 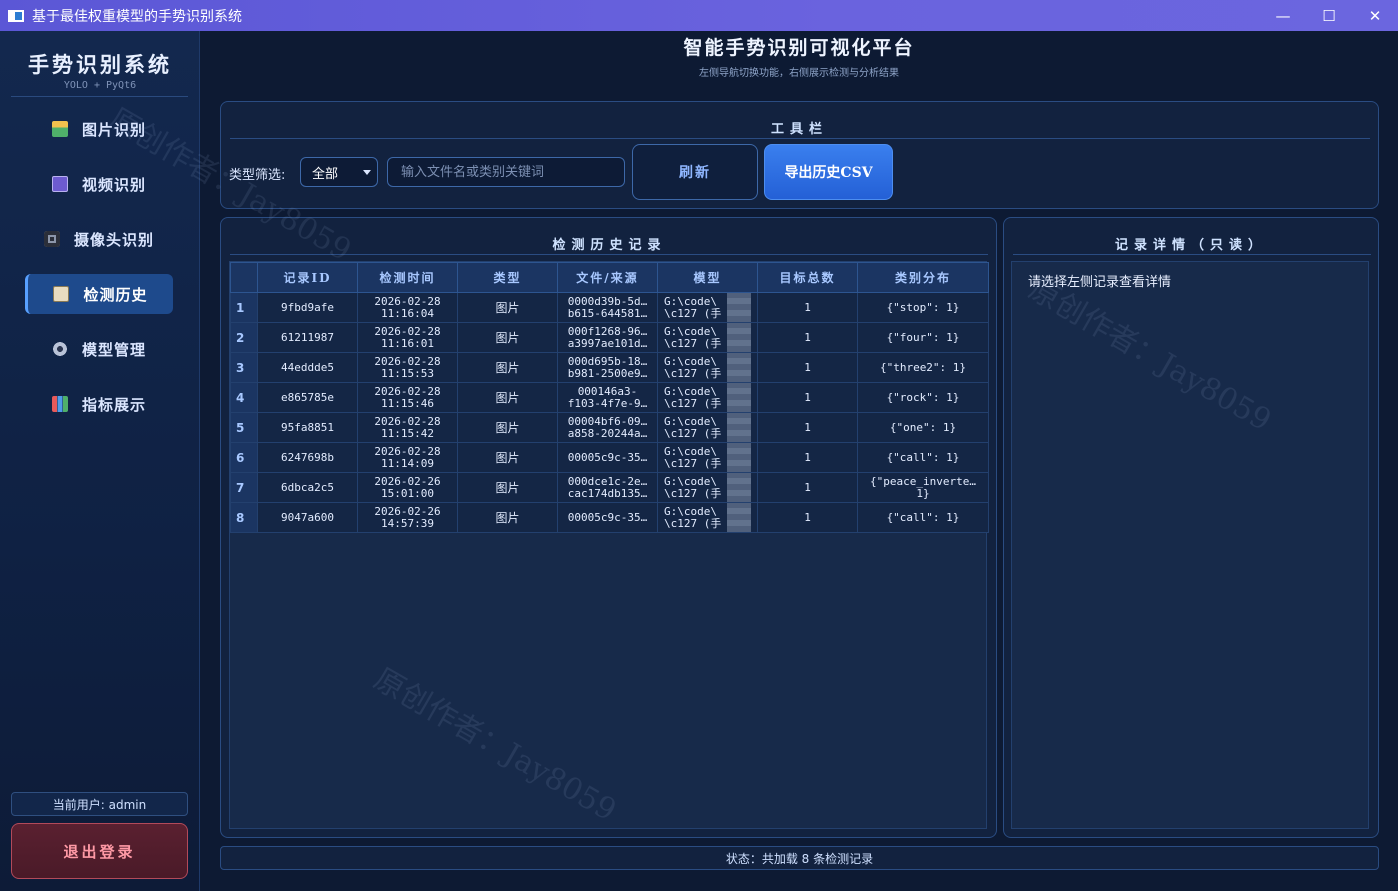 I want to click on table-header-row: 记录ID 检测时间 类型 文件/来源 模型 目标总数 类别分布, so click(x=609, y=277).